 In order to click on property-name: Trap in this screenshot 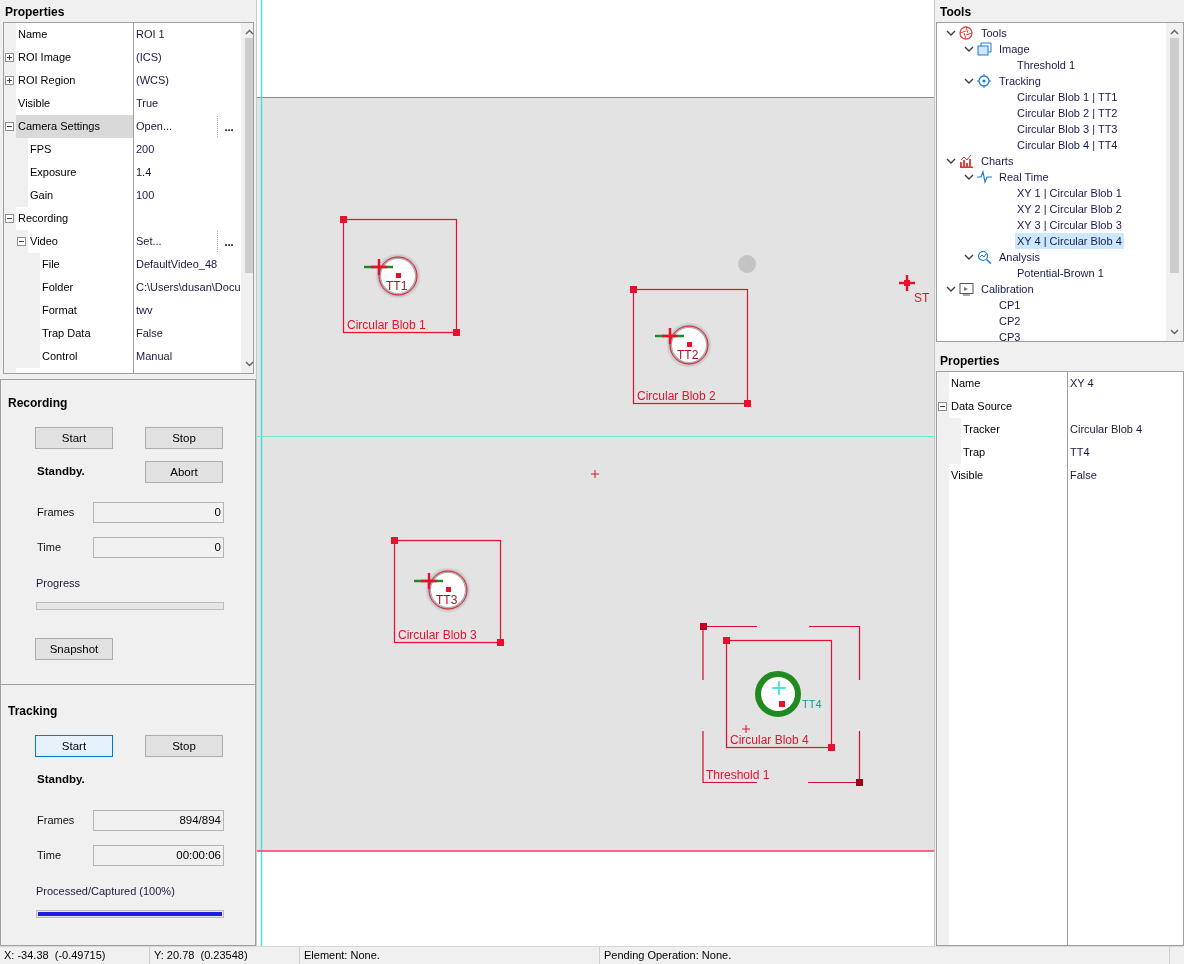, I will do `click(1014, 452)`.